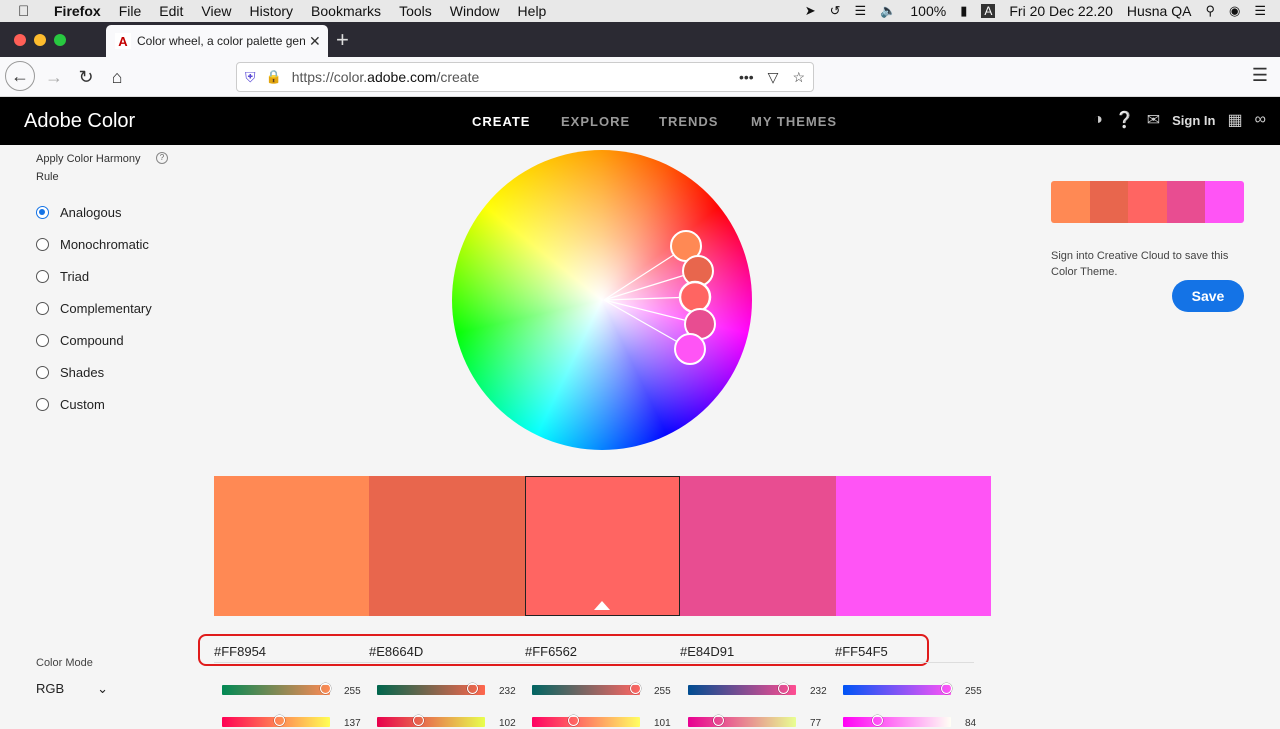 The height and width of the screenshot is (729, 1280). Describe the element at coordinates (94, 308) in the screenshot. I see `rule-complementary: Complementary` at that location.